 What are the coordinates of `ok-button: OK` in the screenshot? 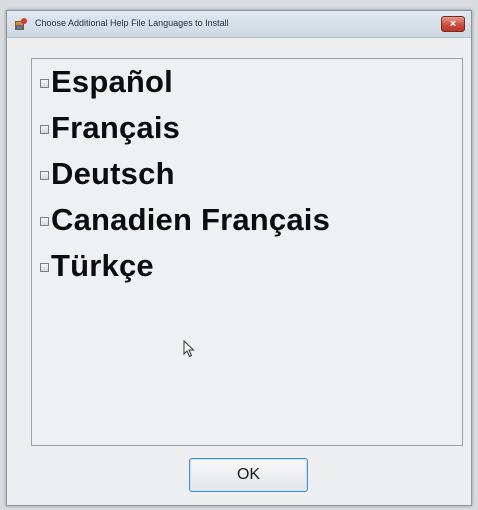 It's located at (248, 475).